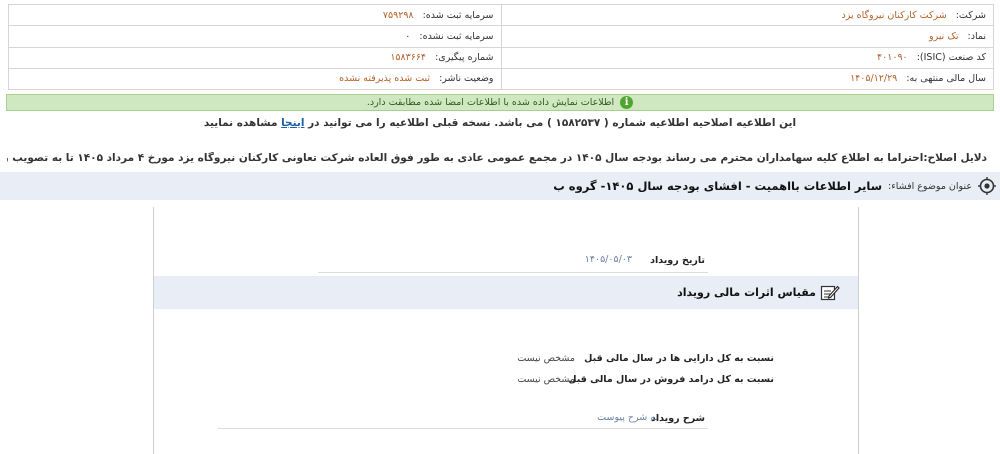  I want to click on section-title: مقیاس اثرات مالی رویداد, so click(746, 292).